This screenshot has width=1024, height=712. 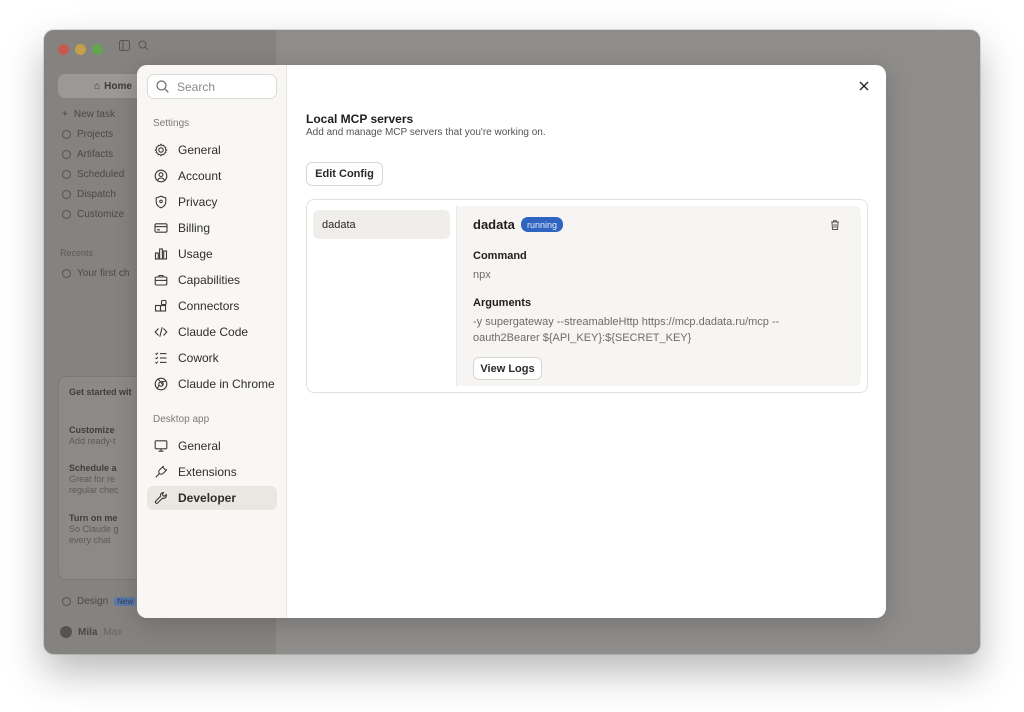 I want to click on item-title: Customize, so click(x=92, y=430).